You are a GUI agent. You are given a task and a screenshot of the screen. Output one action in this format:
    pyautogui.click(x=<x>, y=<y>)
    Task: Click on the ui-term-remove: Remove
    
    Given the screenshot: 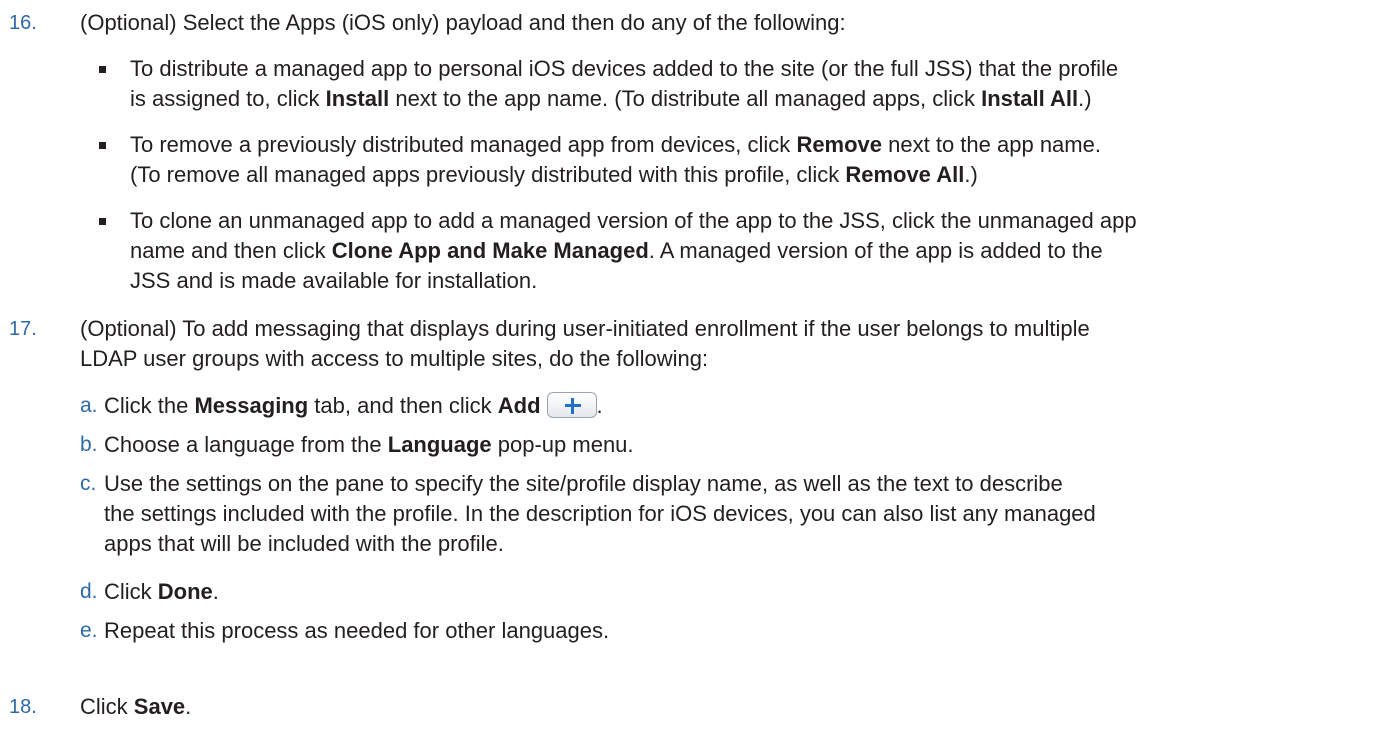 What is the action you would take?
    pyautogui.click(x=839, y=144)
    